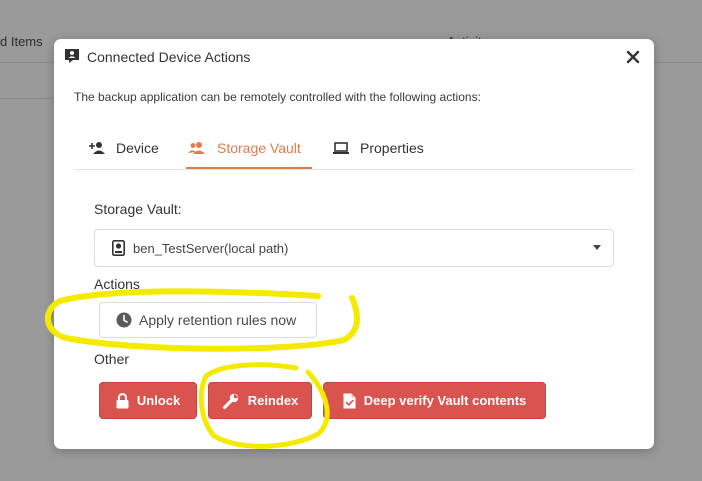 The image size is (702, 481). I want to click on person-add-icon, so click(97, 147).